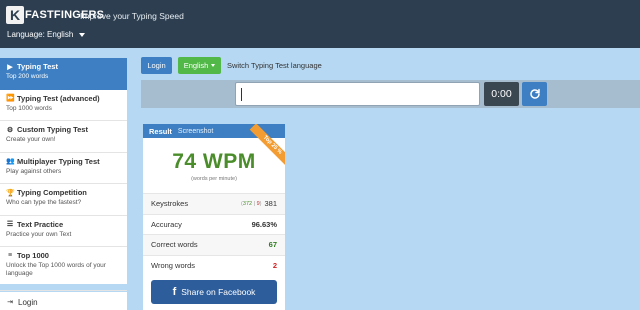  Describe the element at coordinates (174, 292) in the screenshot. I see `facebook-icon: f` at that location.